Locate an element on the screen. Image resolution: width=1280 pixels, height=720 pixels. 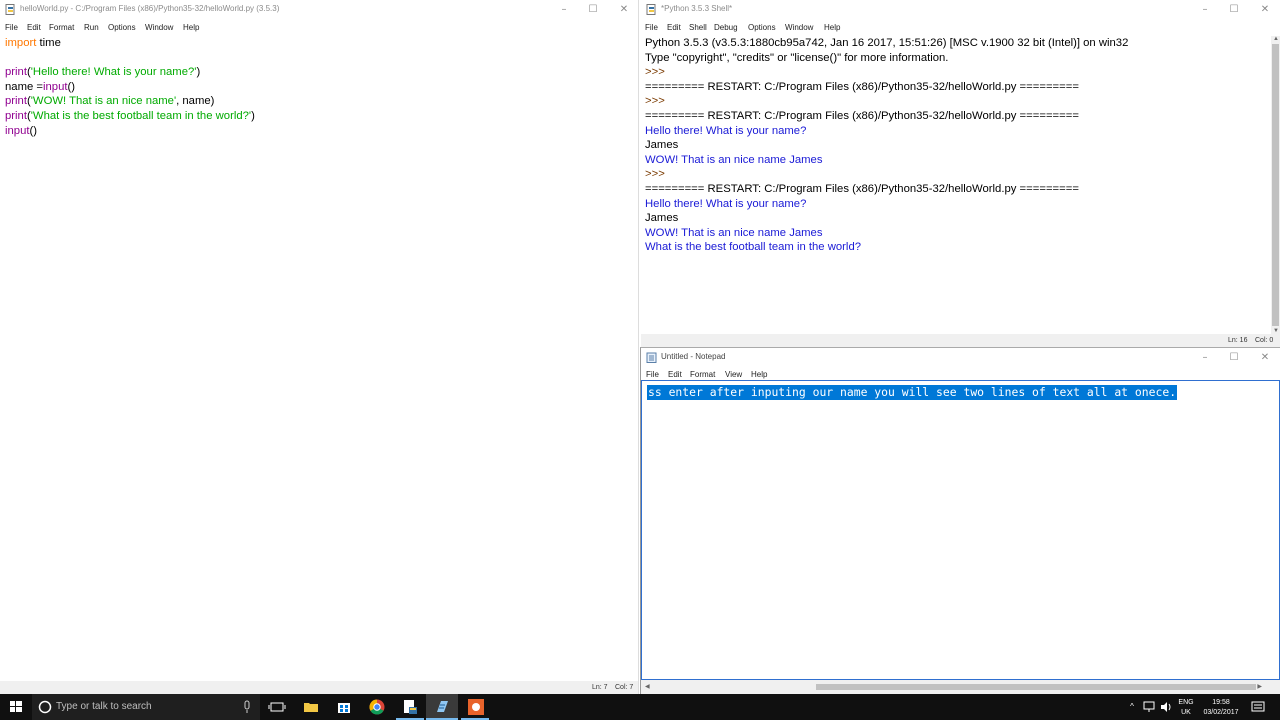
notepad-icon is located at coordinates (651, 357).